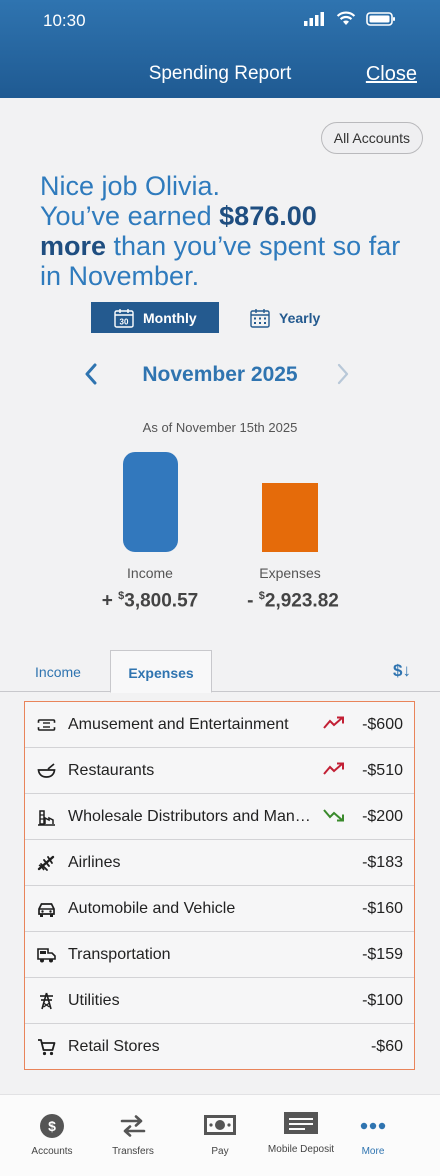  Describe the element at coordinates (46, 955) in the screenshot. I see `bus-icon` at that location.